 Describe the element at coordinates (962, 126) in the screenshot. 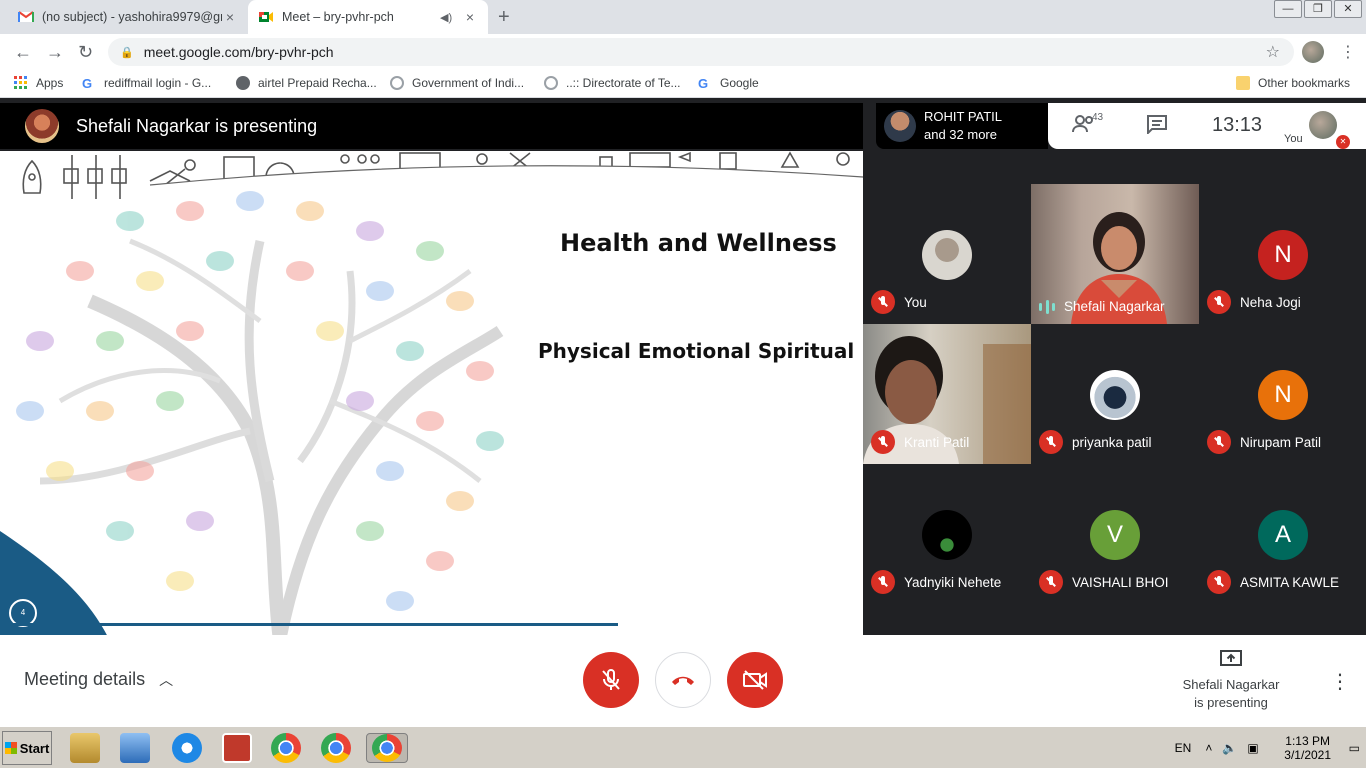

I see `participants-summary: ROHIT PATIL and 32 more` at that location.